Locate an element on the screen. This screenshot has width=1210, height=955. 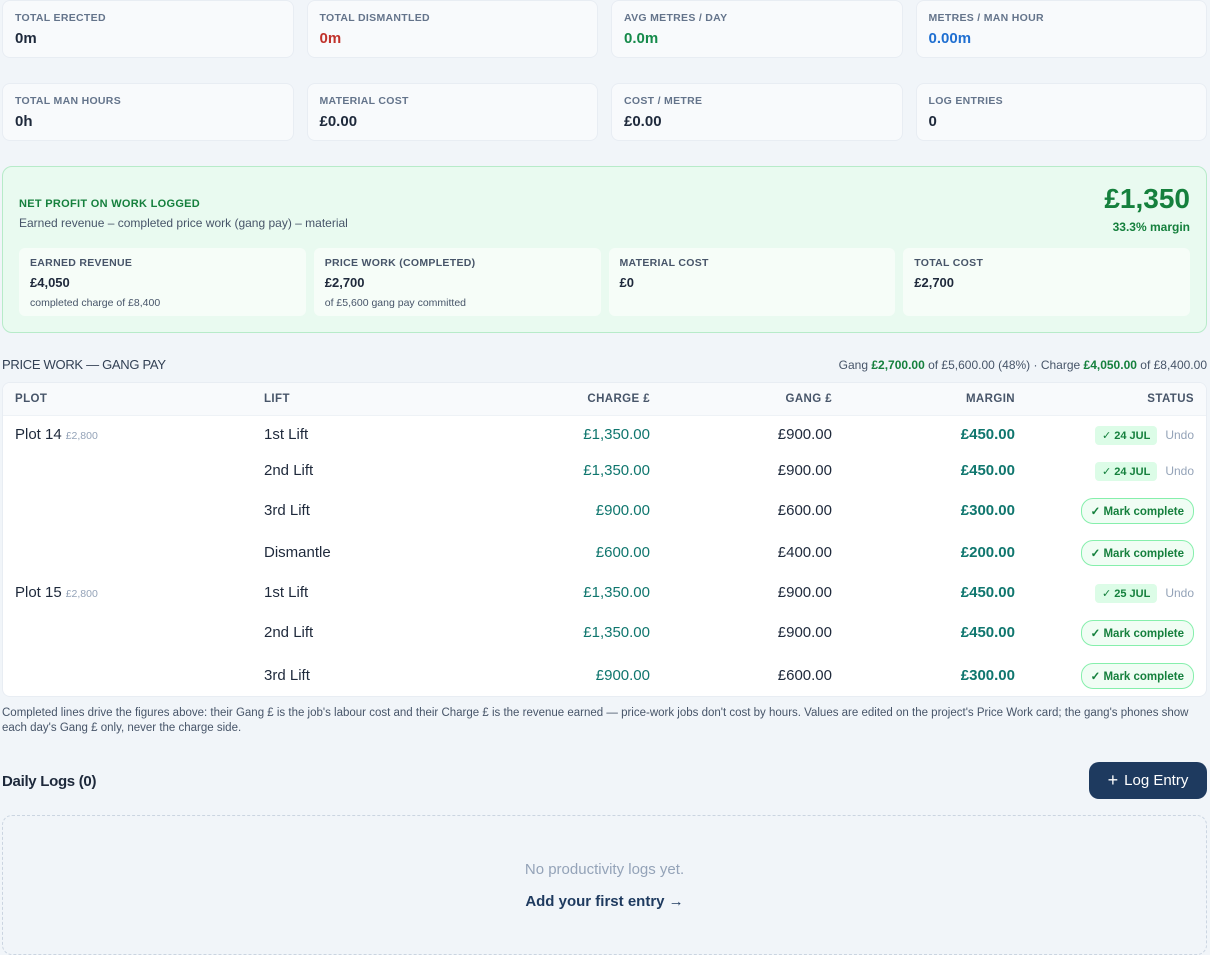
table-header: PLOT LIFT CHARGE £ GANG £ MARGIN STATUS is located at coordinates (604, 399).